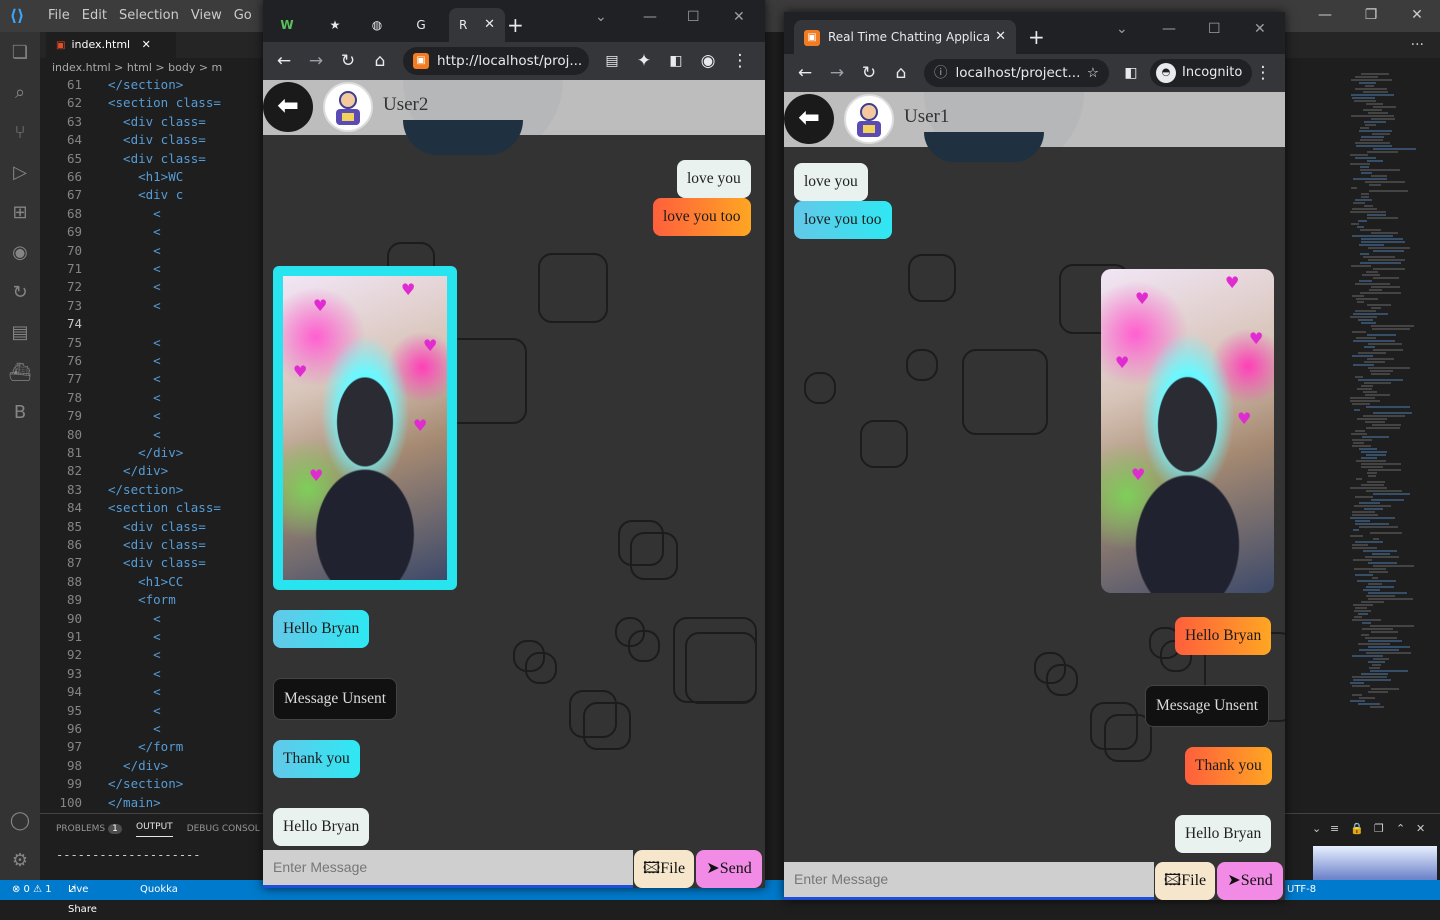 The image size is (1440, 920). Describe the element at coordinates (152, 784) in the screenshot. I see `code-line: 99 </section>` at that location.